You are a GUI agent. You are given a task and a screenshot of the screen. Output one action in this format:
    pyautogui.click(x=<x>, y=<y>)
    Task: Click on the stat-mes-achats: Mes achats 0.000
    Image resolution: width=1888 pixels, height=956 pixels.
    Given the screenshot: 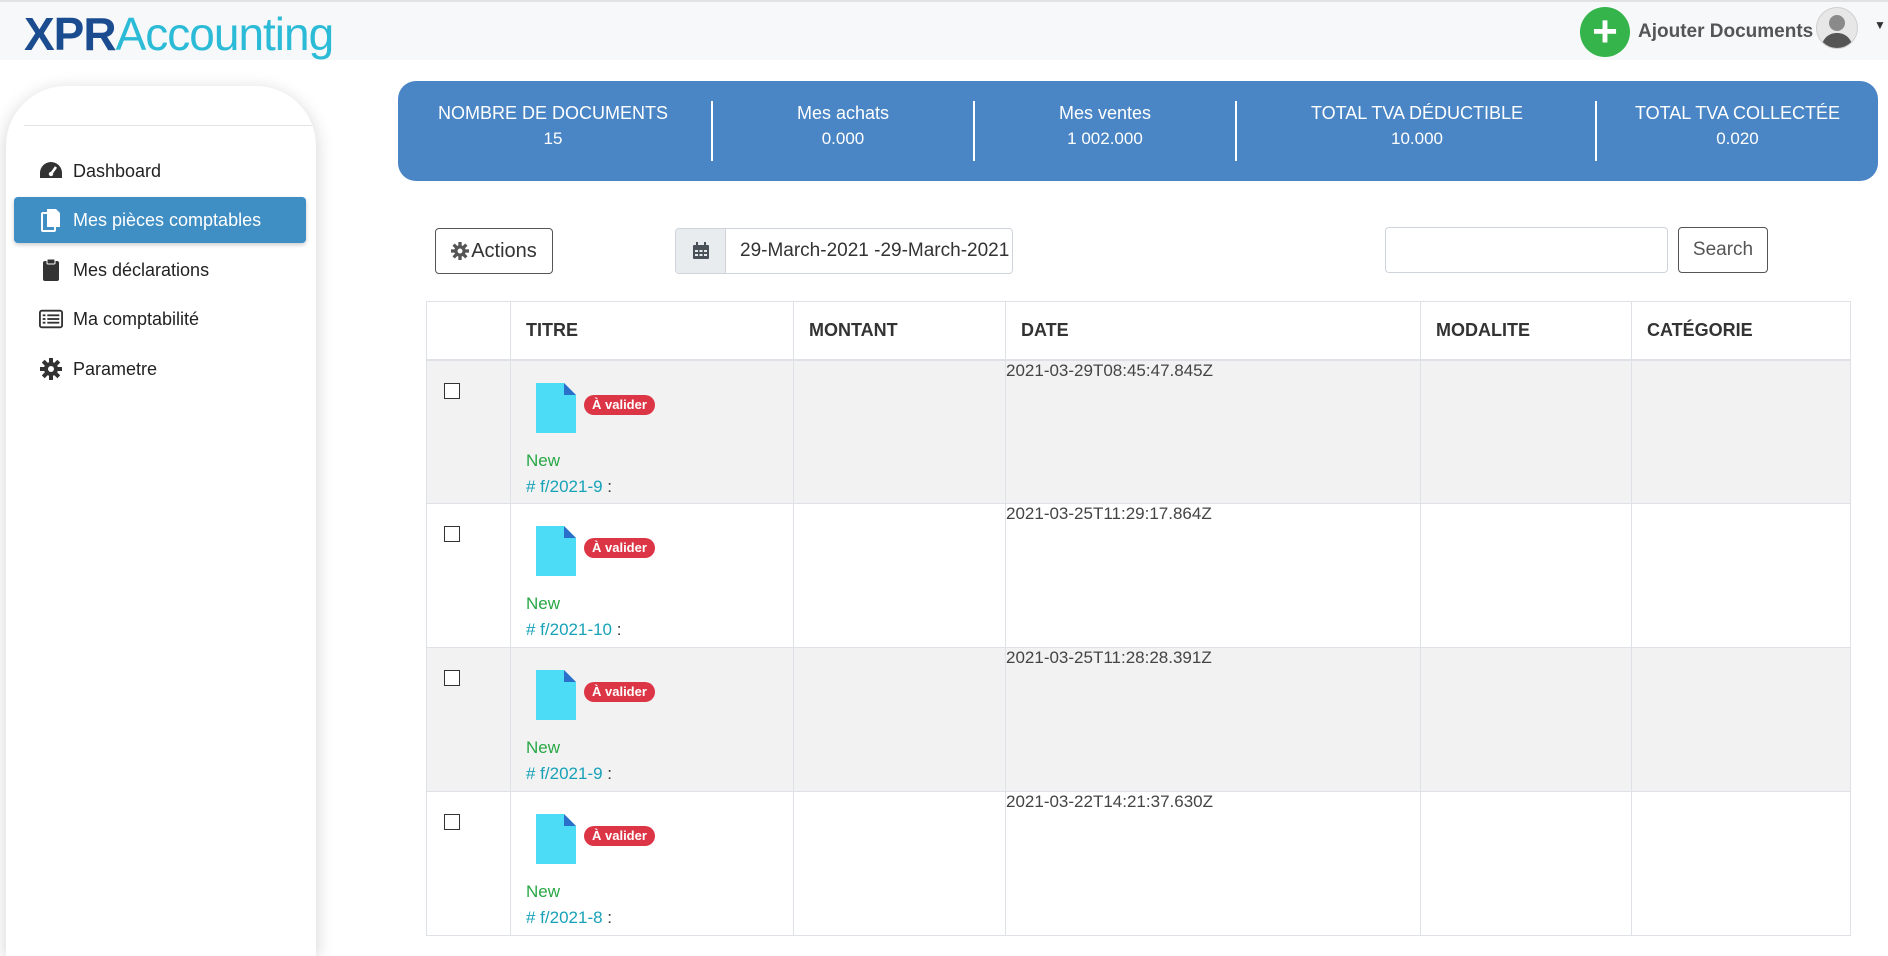 What is the action you would take?
    pyautogui.click(x=843, y=131)
    